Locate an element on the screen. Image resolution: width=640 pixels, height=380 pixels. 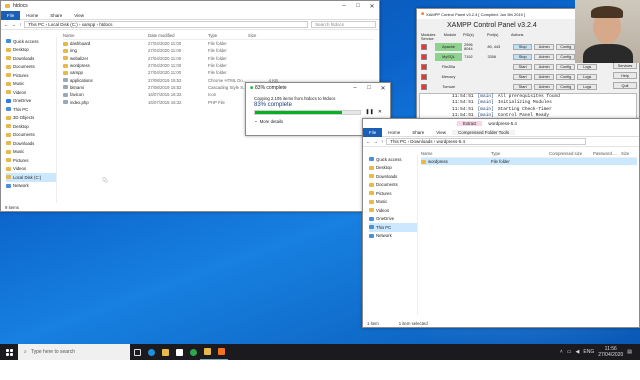
address-bar: This PC › Downloads › wordpress-5.4 is located at coordinates (486, 141).